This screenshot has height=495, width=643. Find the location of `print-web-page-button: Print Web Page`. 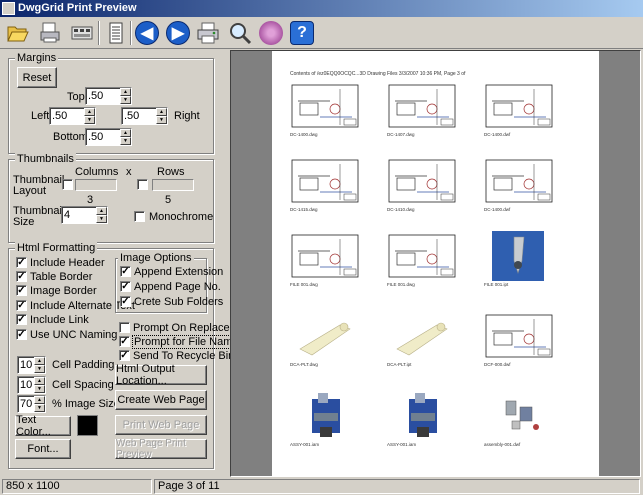

print-web-page-button: Print Web Page is located at coordinates (161, 425).